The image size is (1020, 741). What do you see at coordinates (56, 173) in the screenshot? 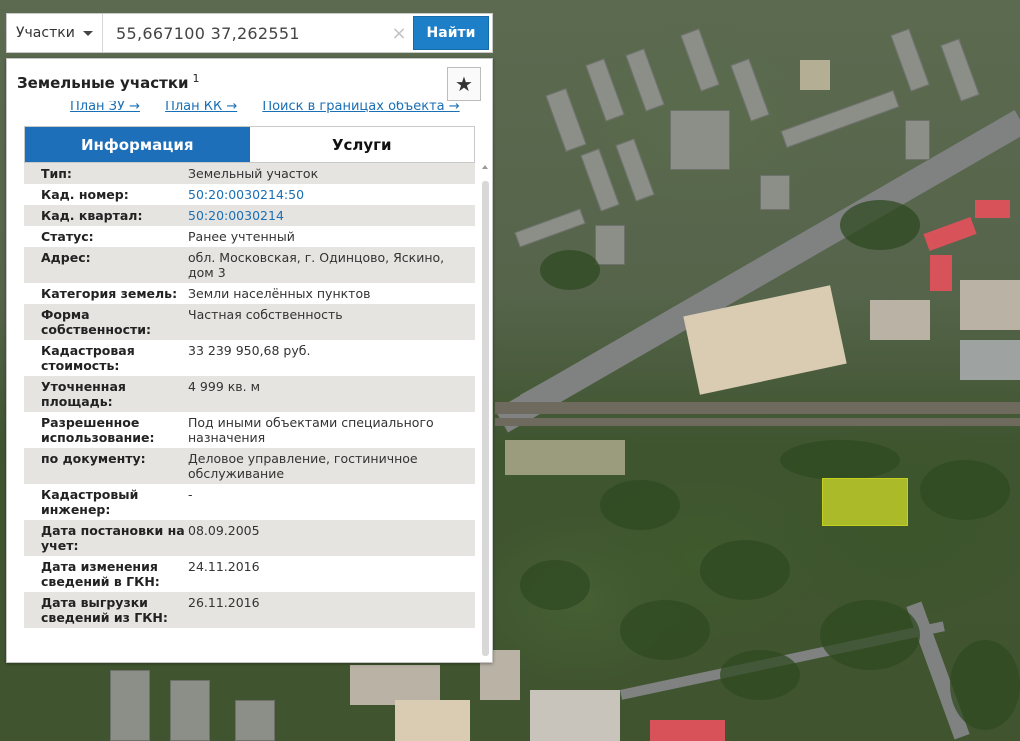
I see `row-label: Тип:` at bounding box center [56, 173].